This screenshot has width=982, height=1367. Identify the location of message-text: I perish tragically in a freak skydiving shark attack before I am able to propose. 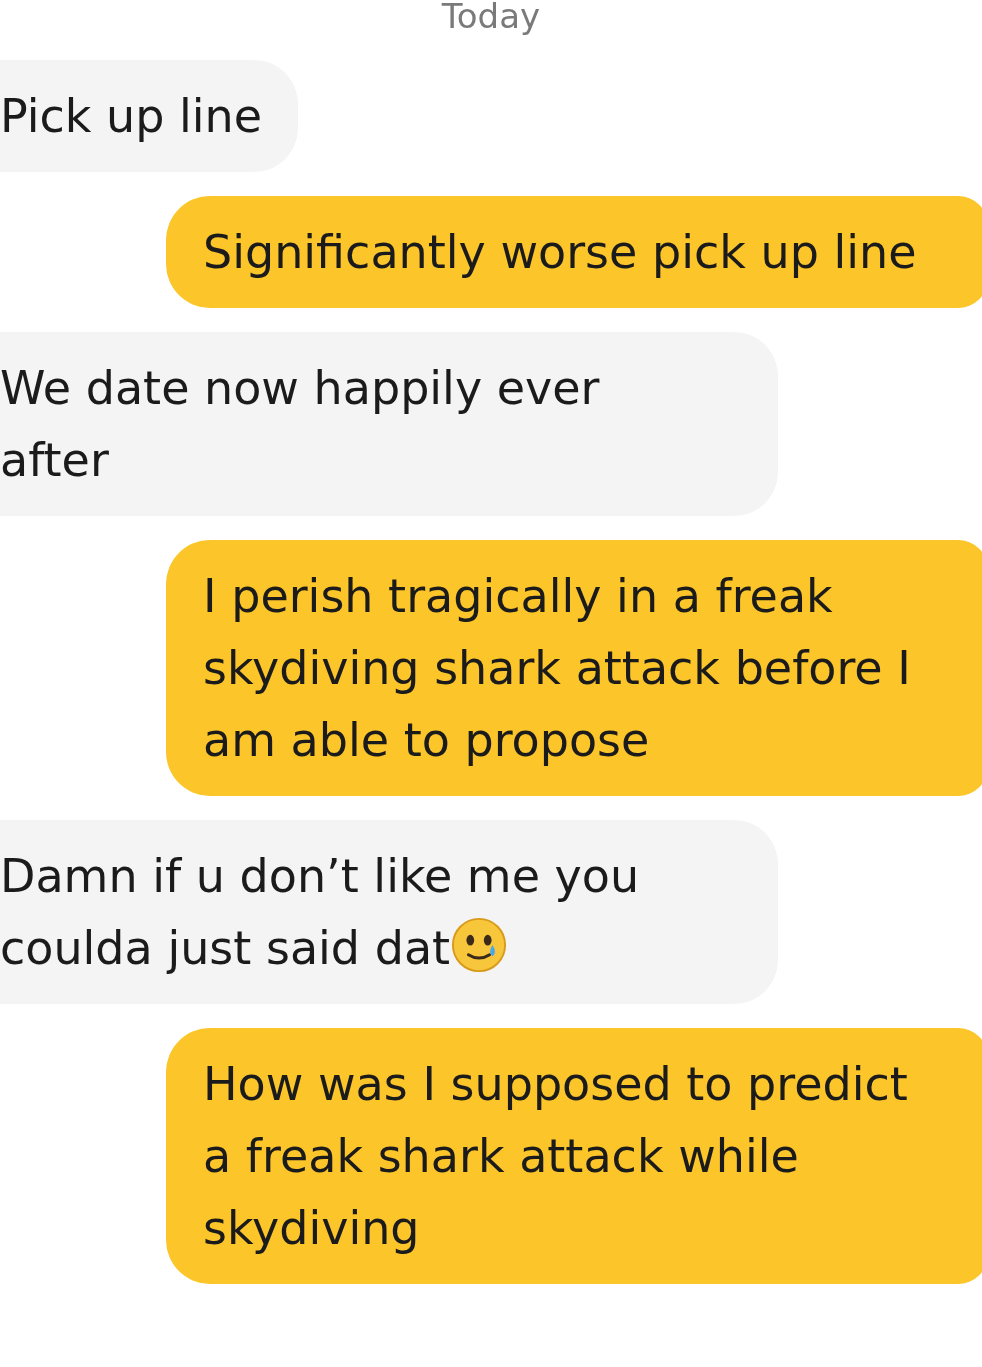
(557, 668).